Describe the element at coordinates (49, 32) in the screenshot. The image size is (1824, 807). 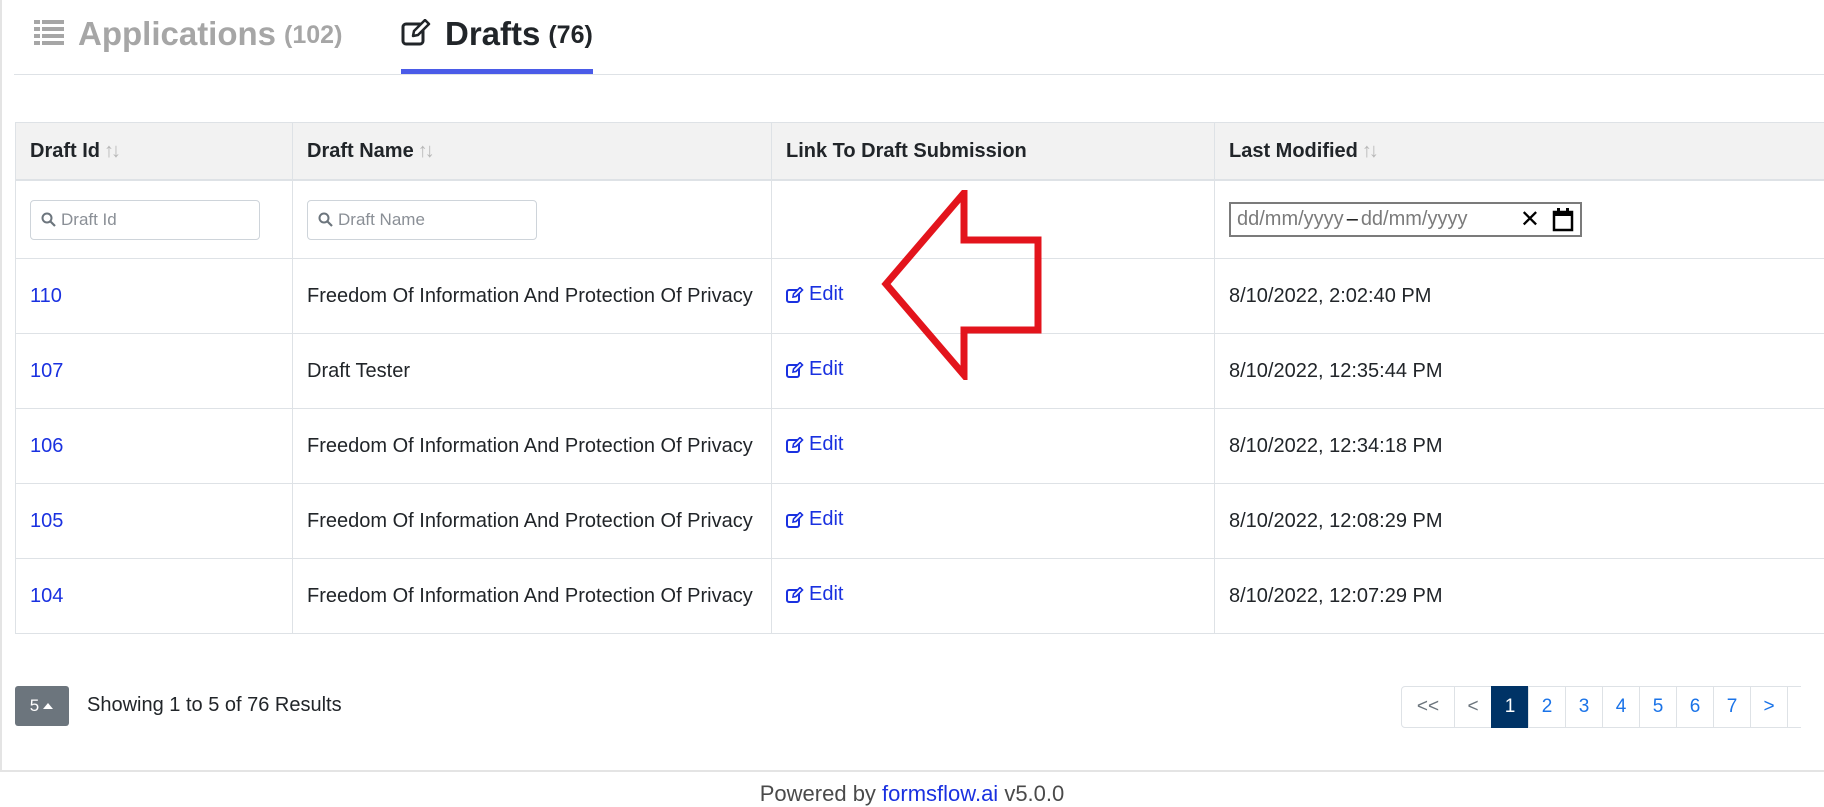
I see `list-icon` at that location.